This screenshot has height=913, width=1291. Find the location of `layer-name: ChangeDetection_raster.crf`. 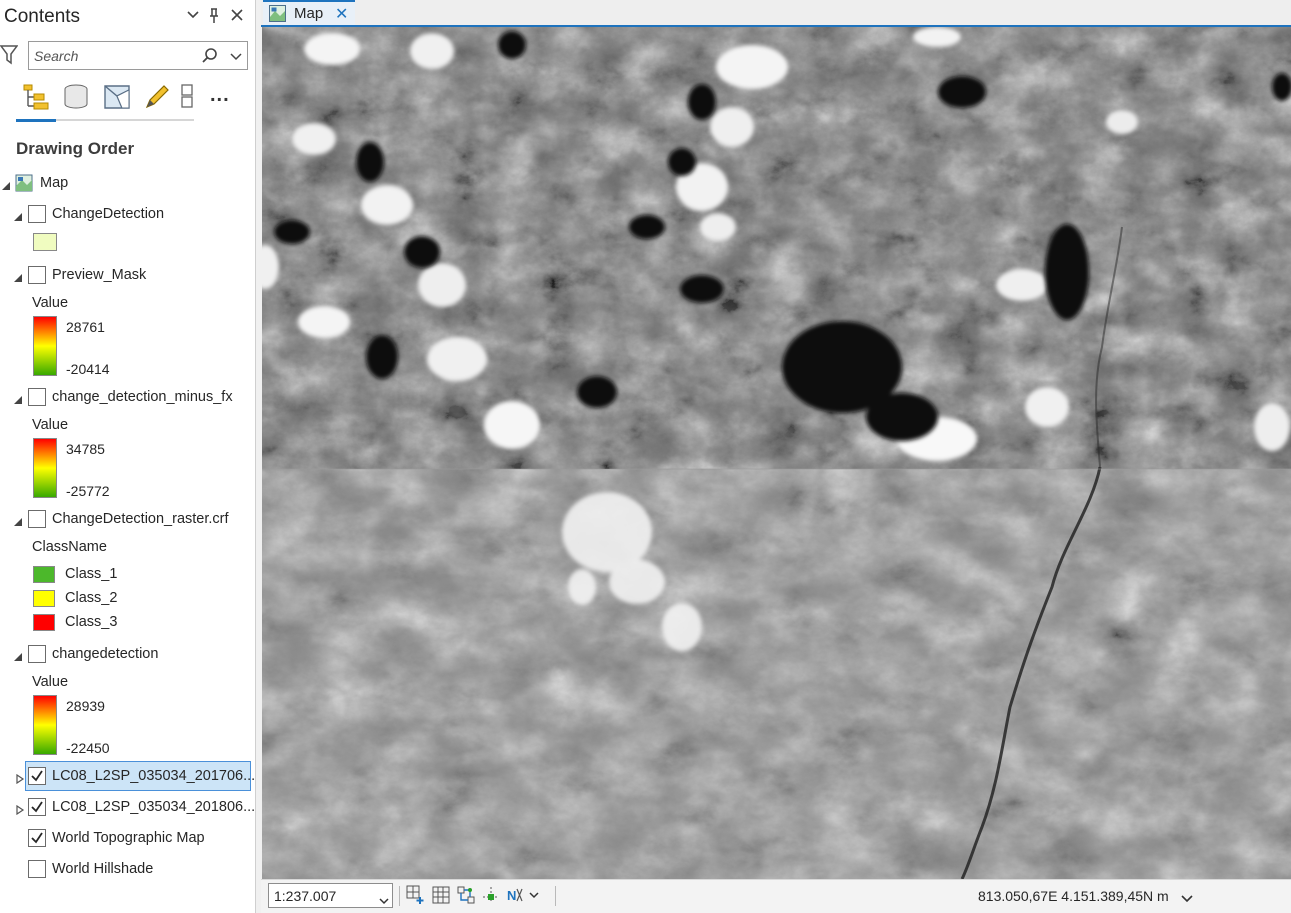

layer-name: ChangeDetection_raster.crf is located at coordinates (140, 519).